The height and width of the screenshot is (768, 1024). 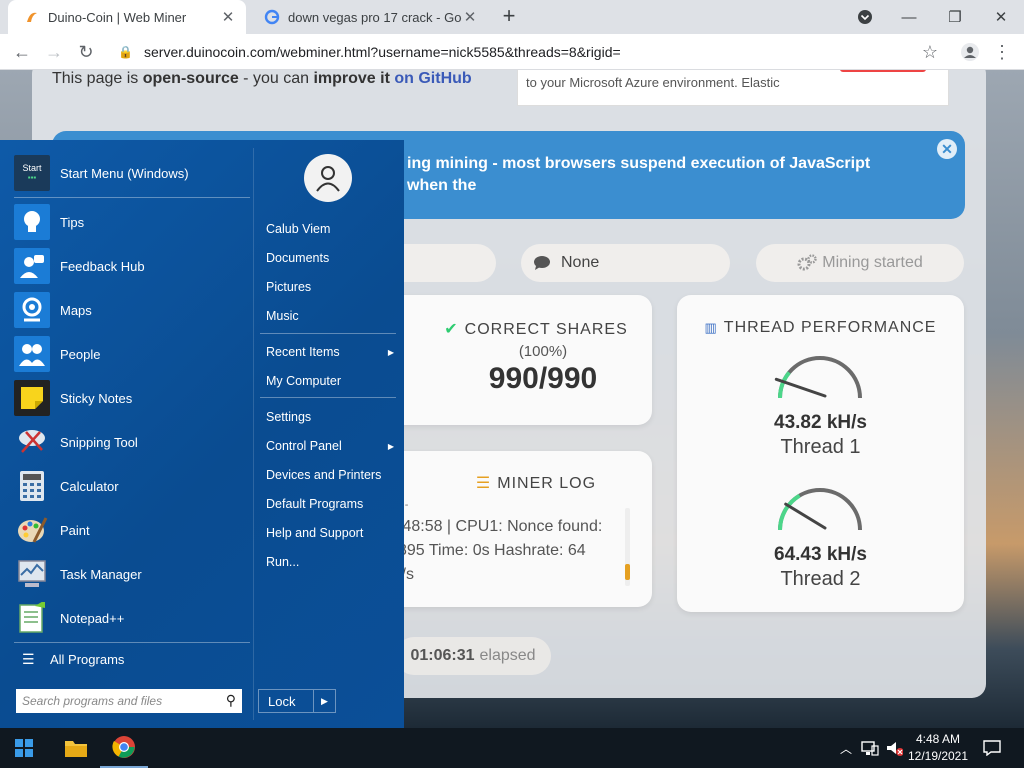 I want to click on chrome-icon, so click(x=124, y=748).